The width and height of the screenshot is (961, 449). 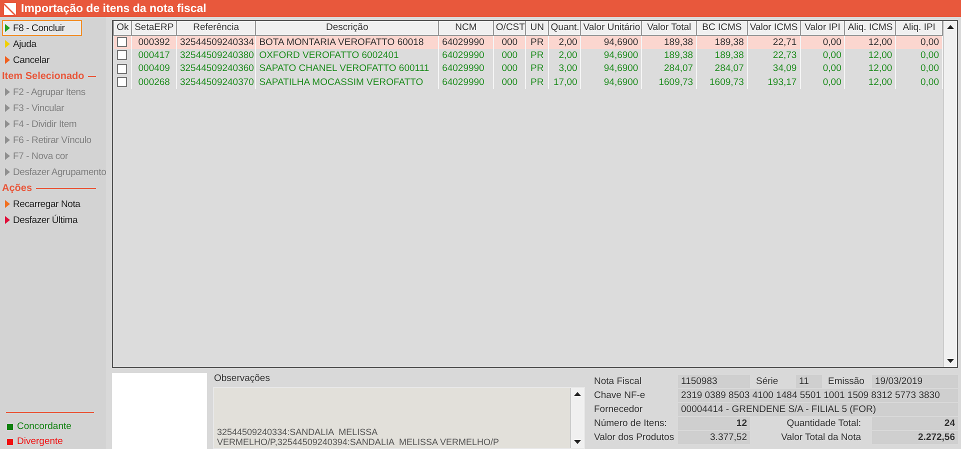 I want to click on table-cell: 000417, so click(x=154, y=55).